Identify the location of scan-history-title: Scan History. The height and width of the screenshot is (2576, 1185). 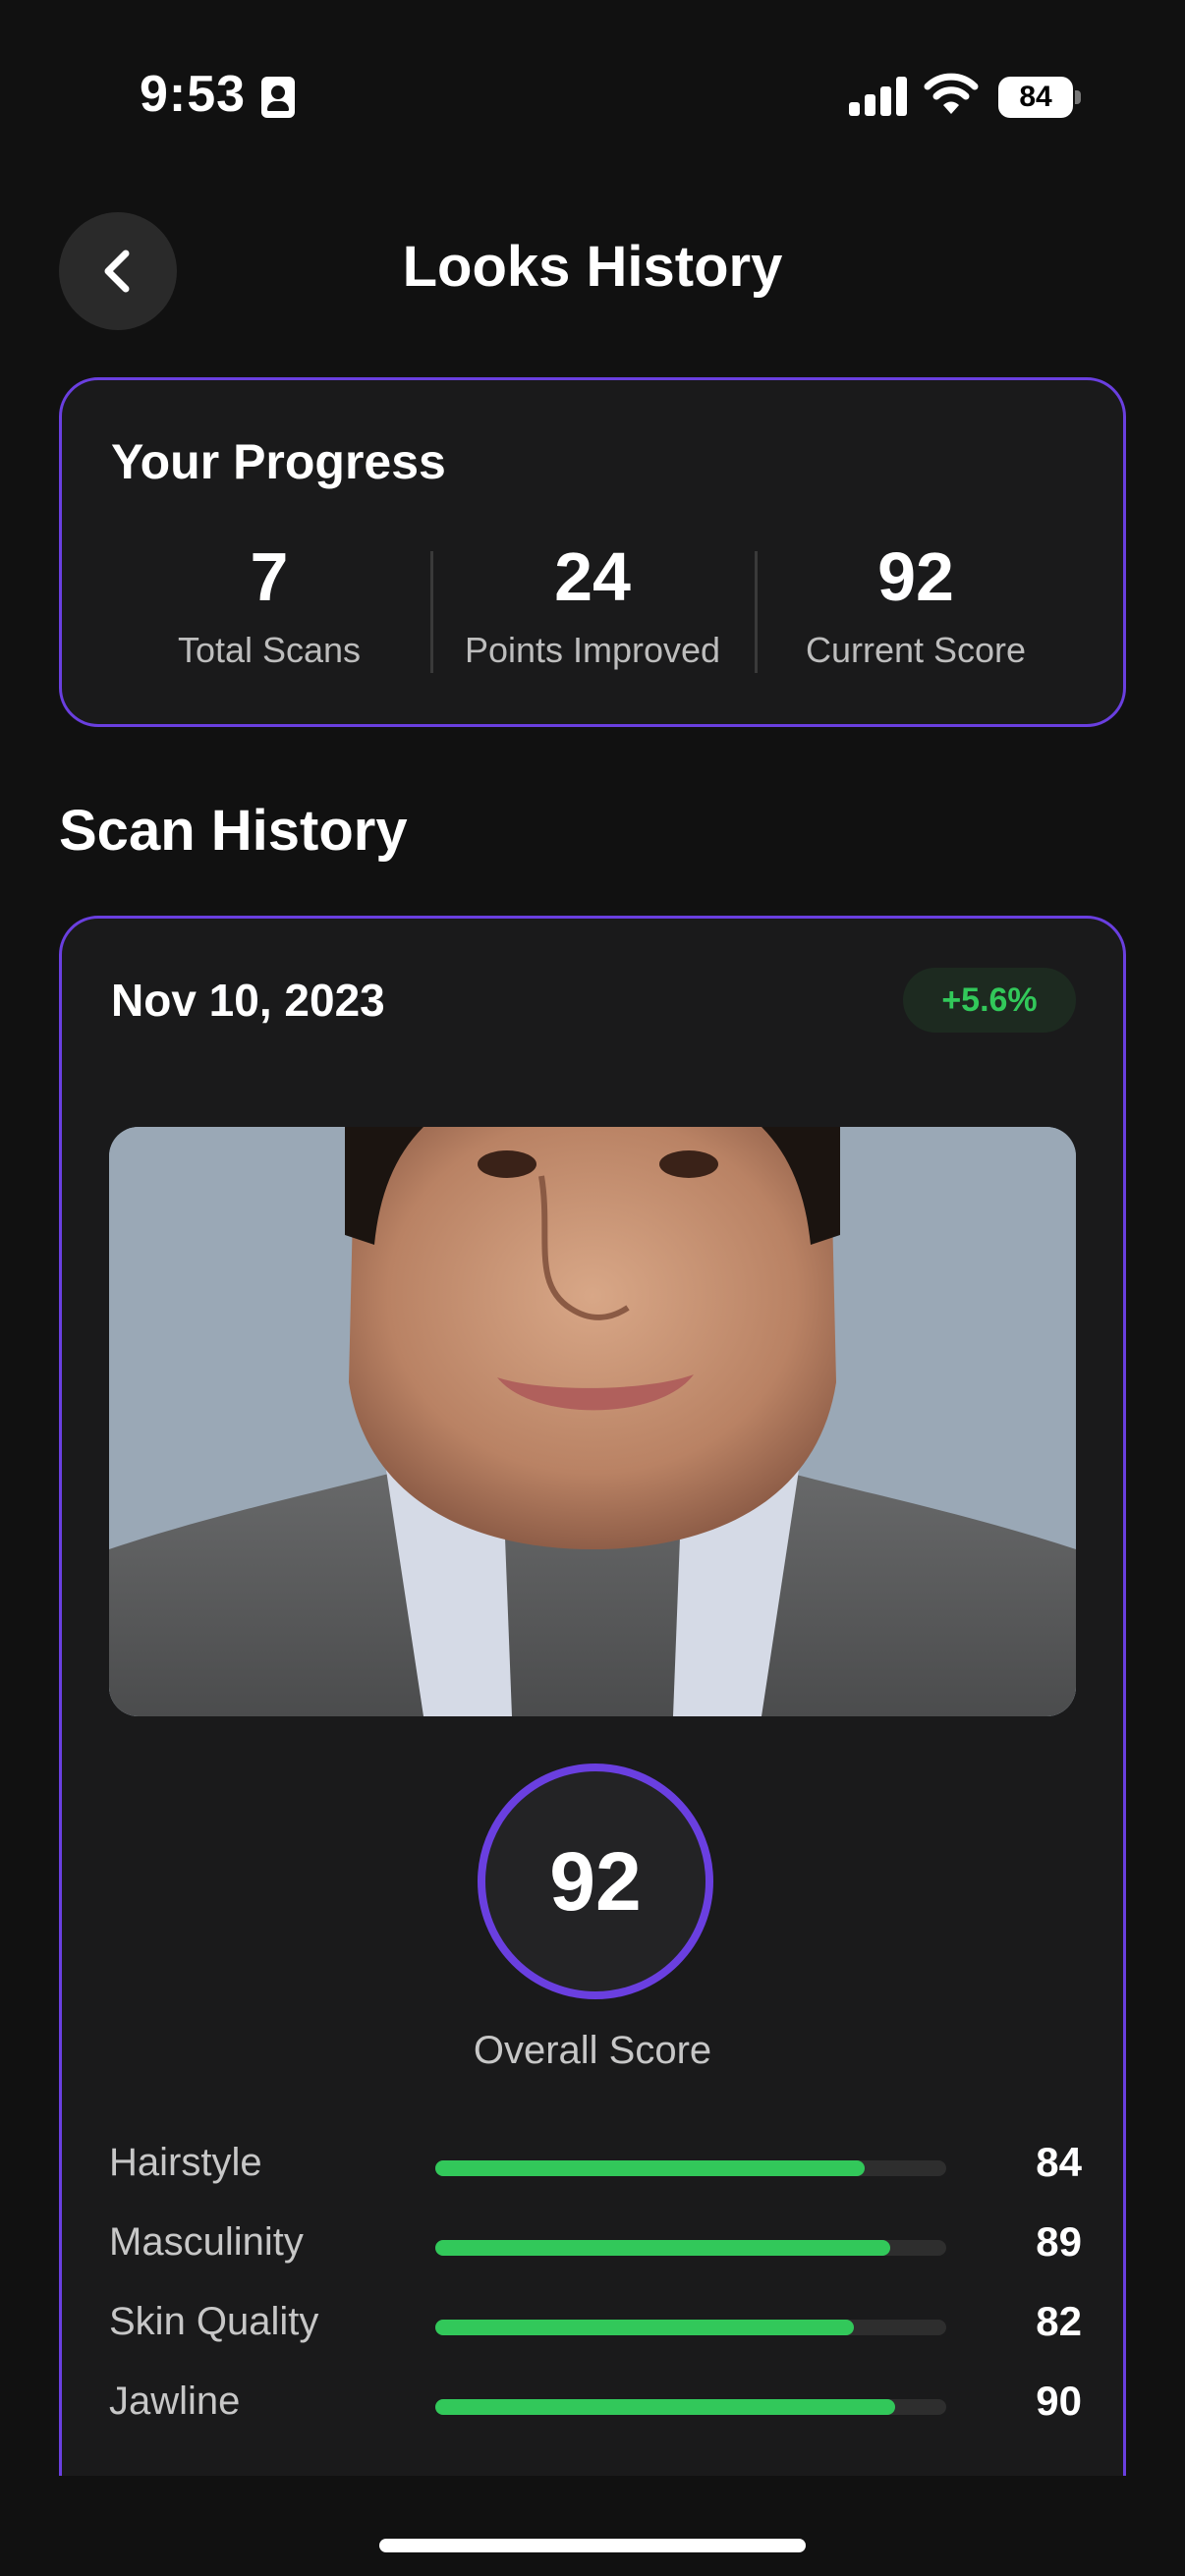
(234, 831).